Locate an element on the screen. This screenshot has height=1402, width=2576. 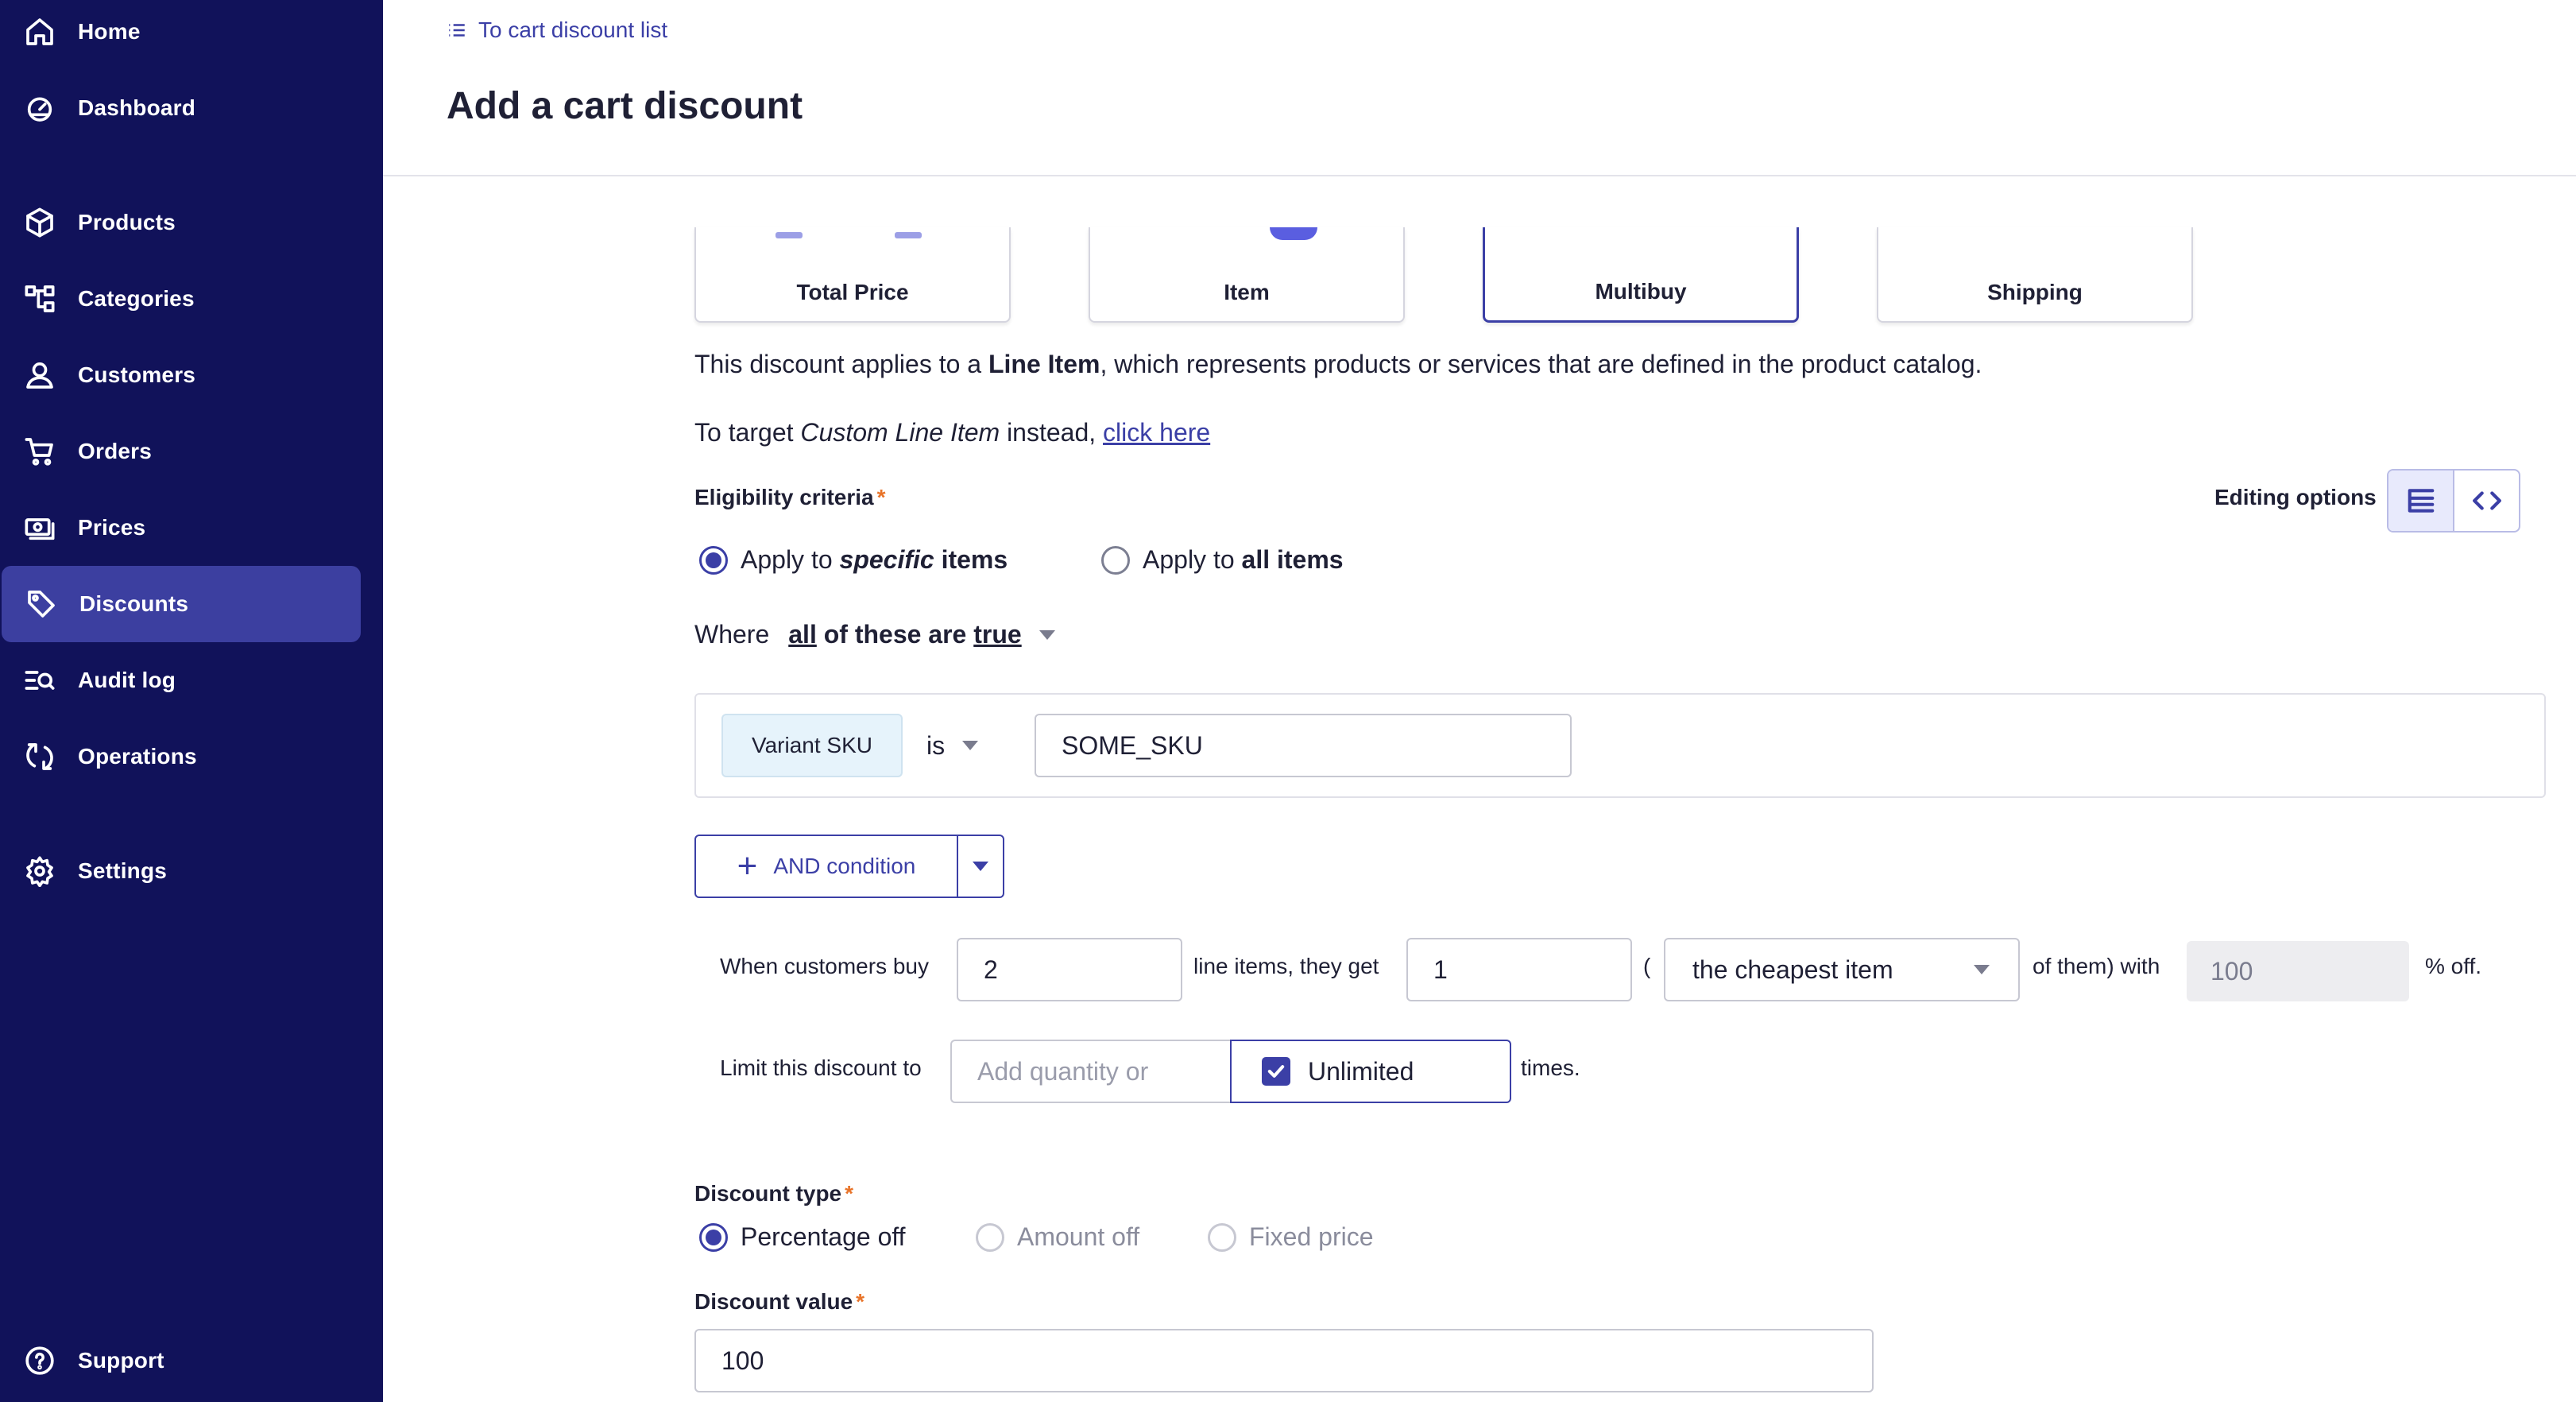
sidebar-item-prices: Prices is located at coordinates (179, 528).